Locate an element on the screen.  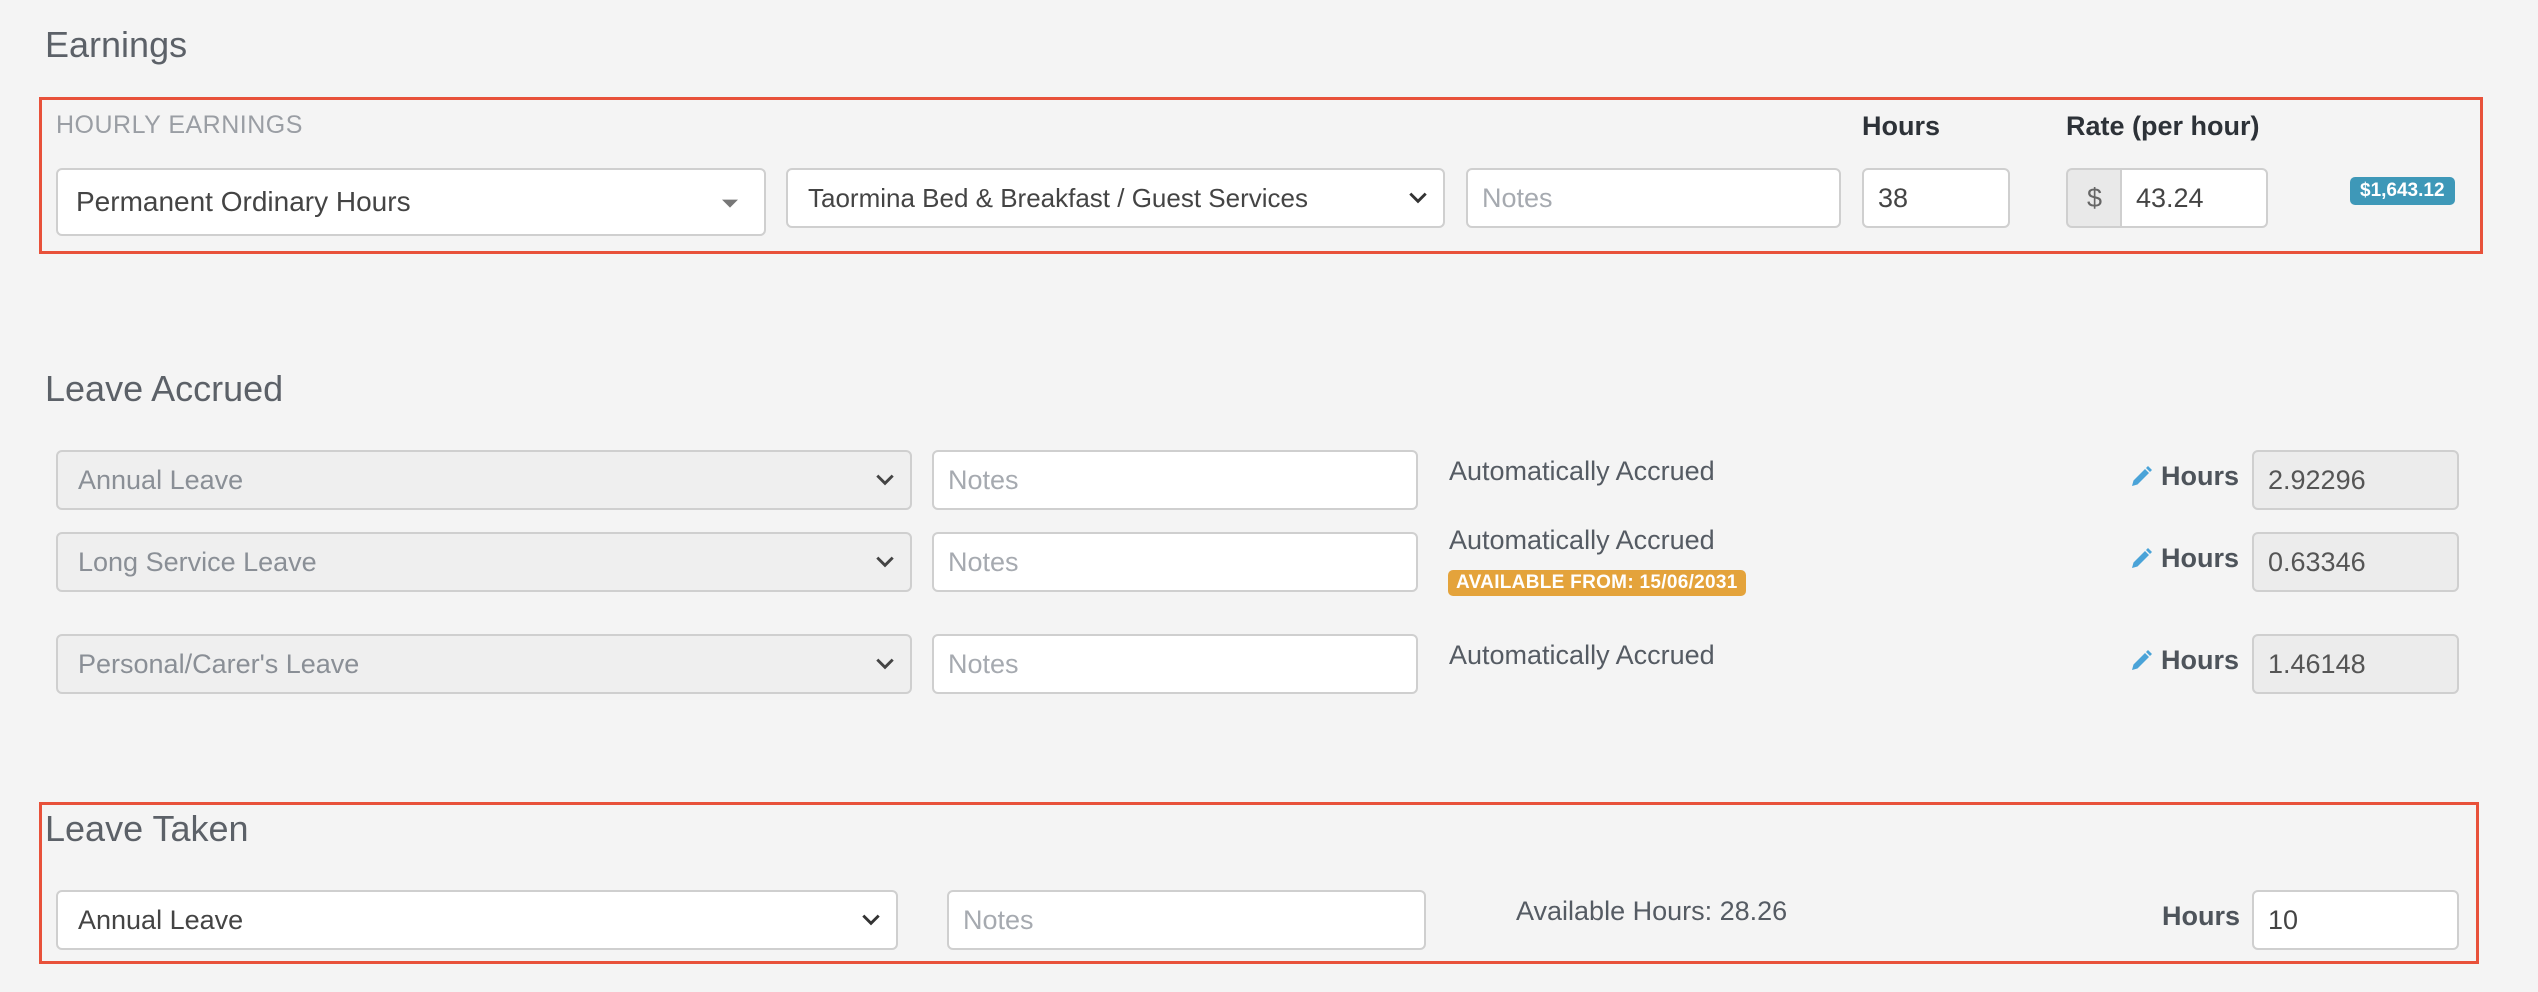
leave-taken-hours-label: Hours is located at coordinates (2201, 916).